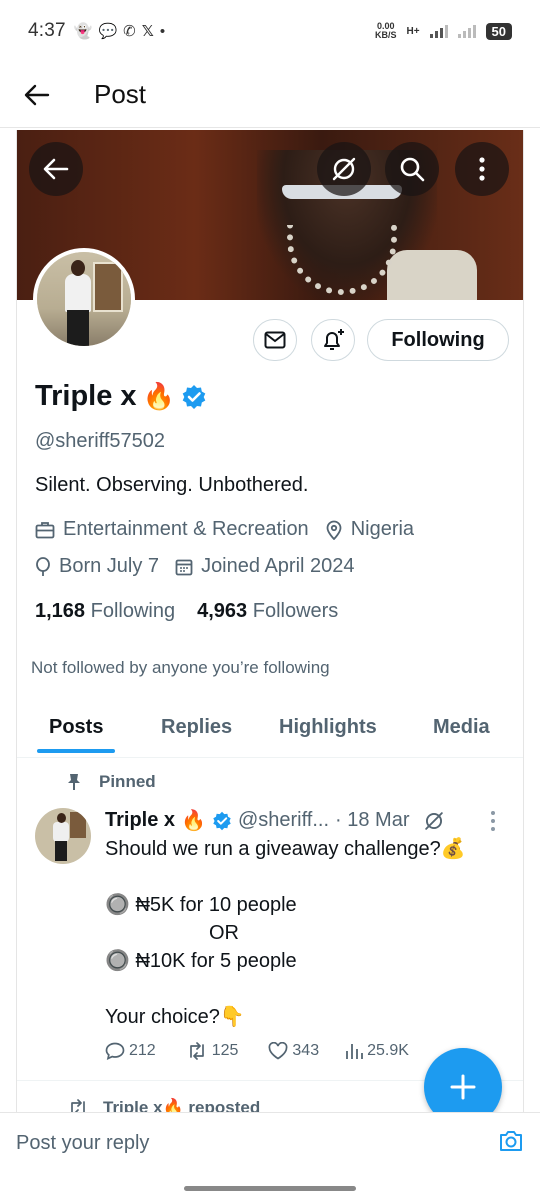 The width and height of the screenshot is (540, 1199). I want to click on status-bar: 4:37 👻 💬 ✆ 𝕏 • 0.00 KB/S H+ 50, so click(270, 31).